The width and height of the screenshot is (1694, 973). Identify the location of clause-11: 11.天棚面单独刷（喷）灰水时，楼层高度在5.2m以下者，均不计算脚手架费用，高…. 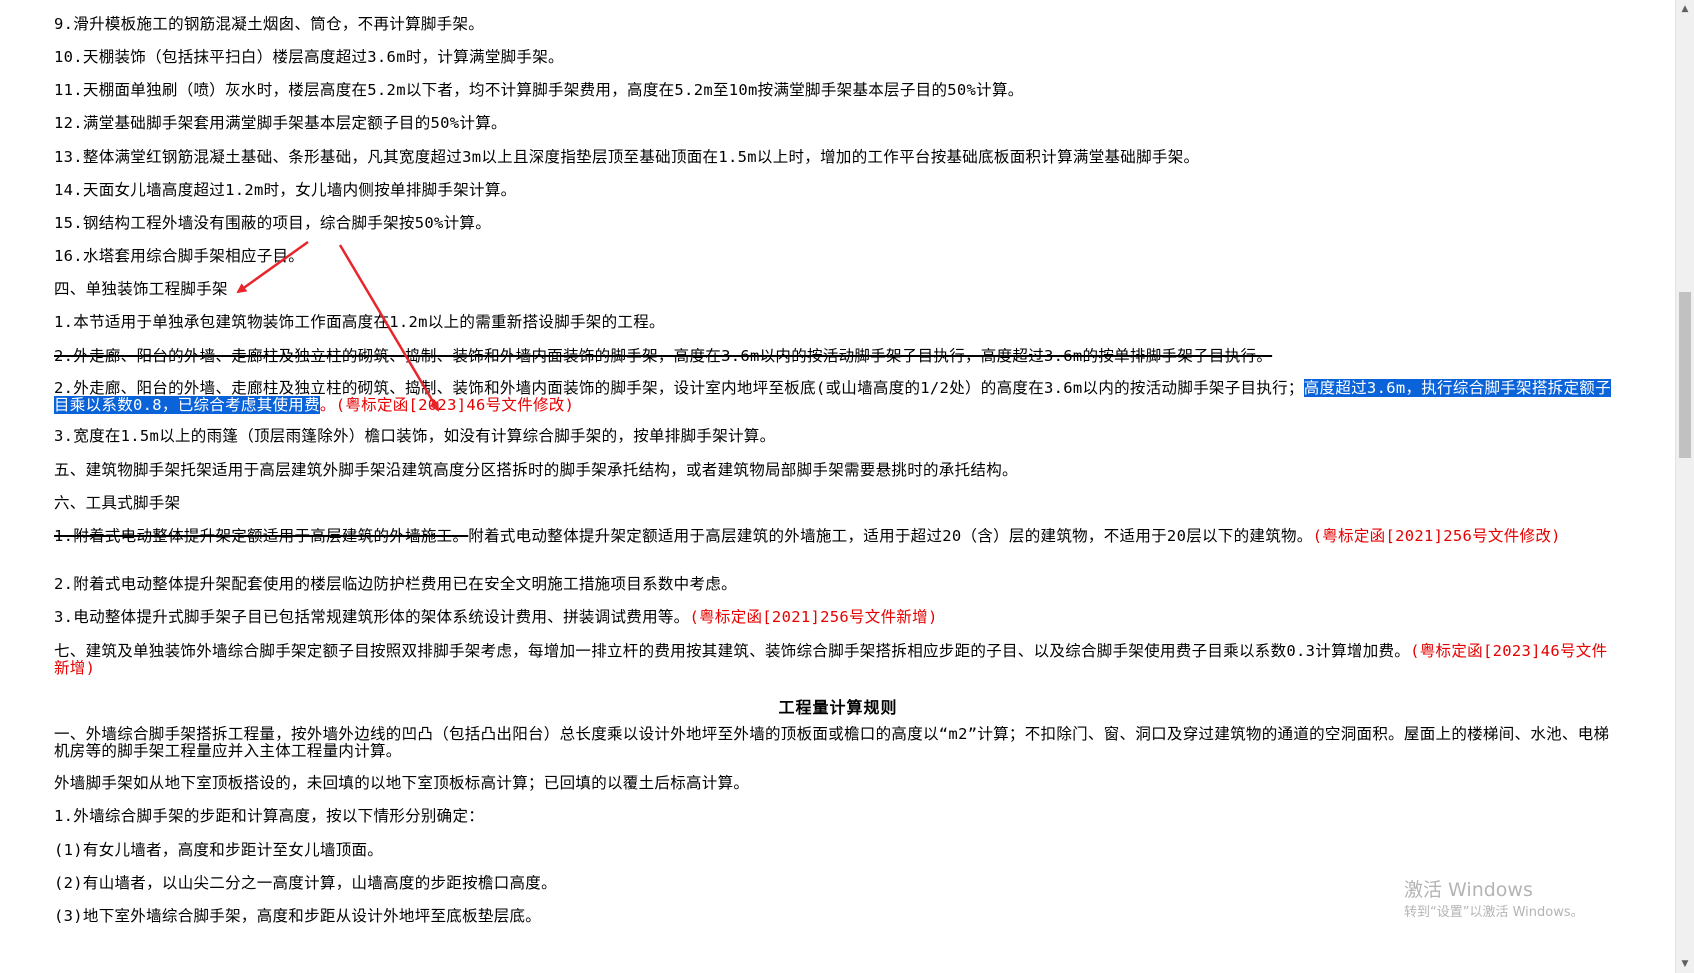
(539, 90).